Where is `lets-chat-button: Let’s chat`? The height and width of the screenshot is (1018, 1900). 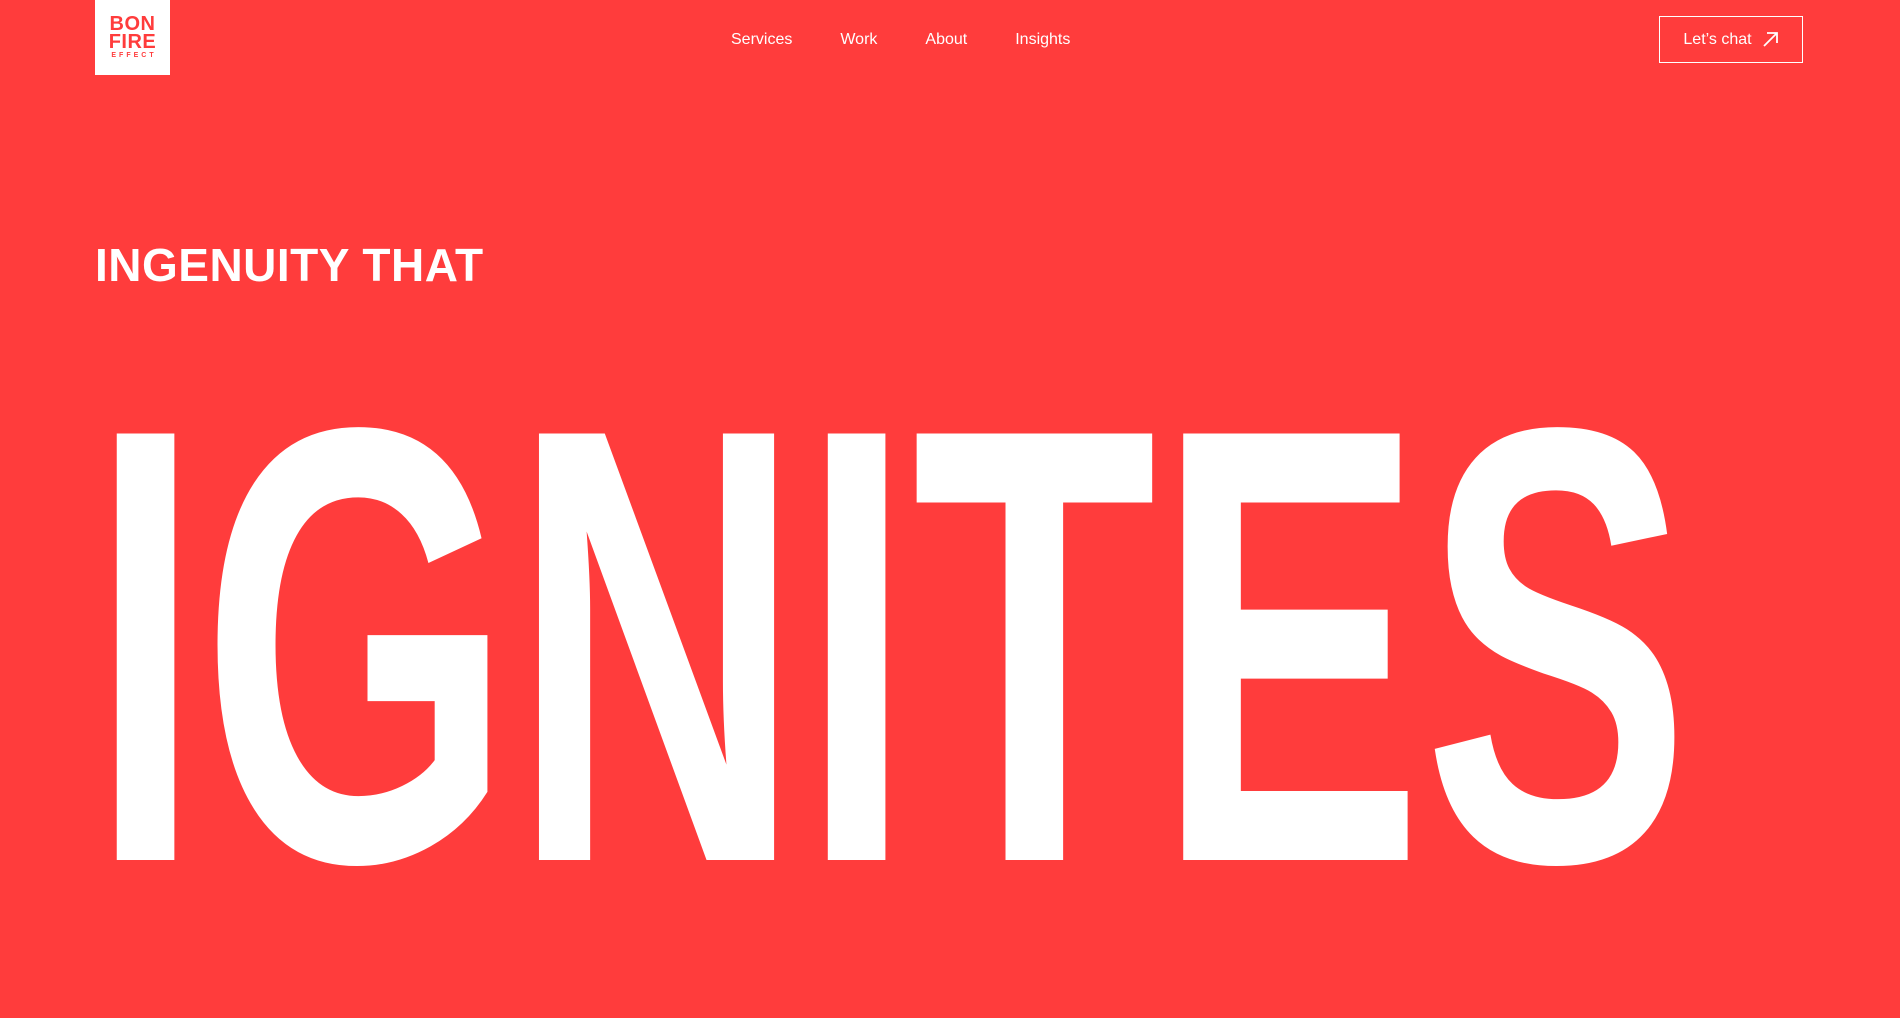 lets-chat-button: Let’s chat is located at coordinates (1731, 39).